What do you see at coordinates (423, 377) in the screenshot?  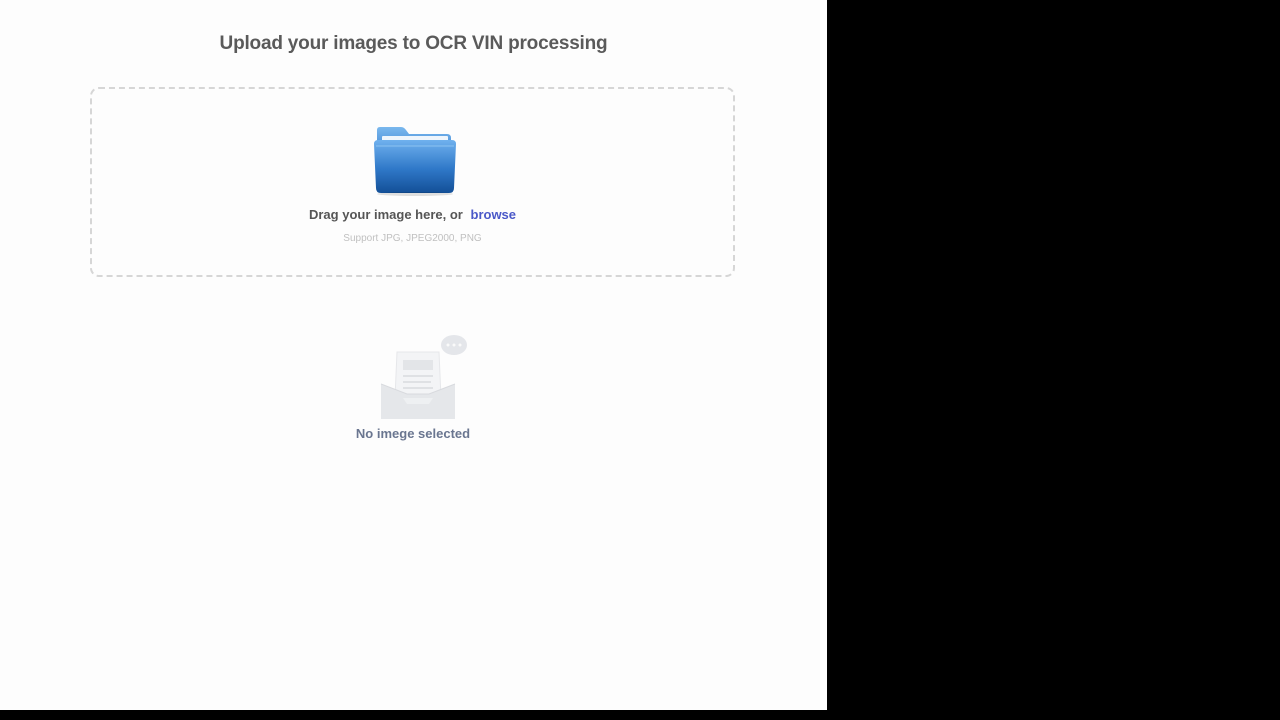 I see `empty-inbox-icon` at bounding box center [423, 377].